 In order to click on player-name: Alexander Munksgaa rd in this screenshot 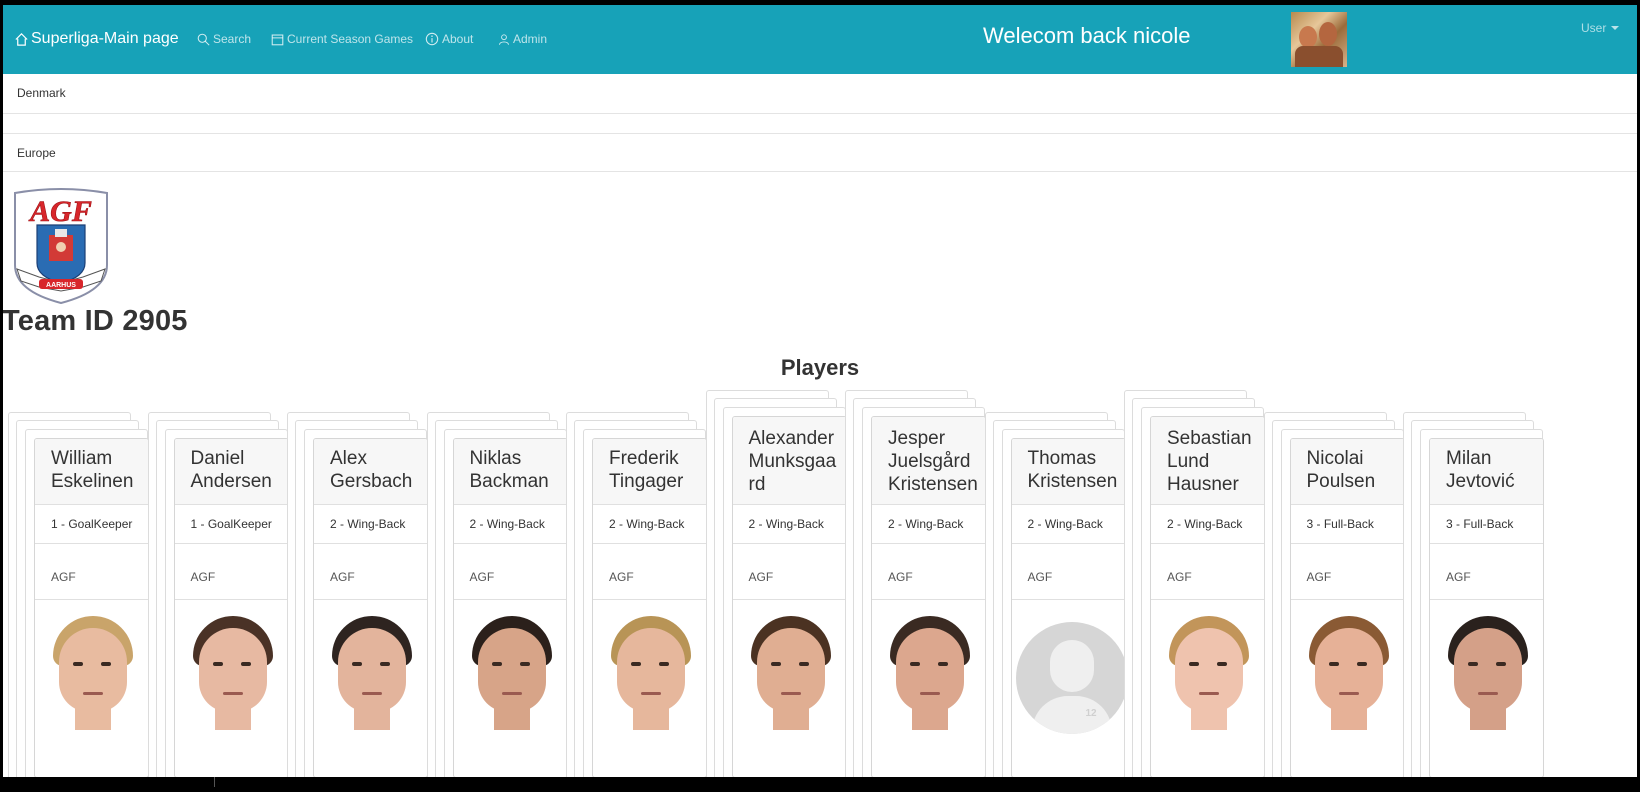, I will do `click(789, 461)`.